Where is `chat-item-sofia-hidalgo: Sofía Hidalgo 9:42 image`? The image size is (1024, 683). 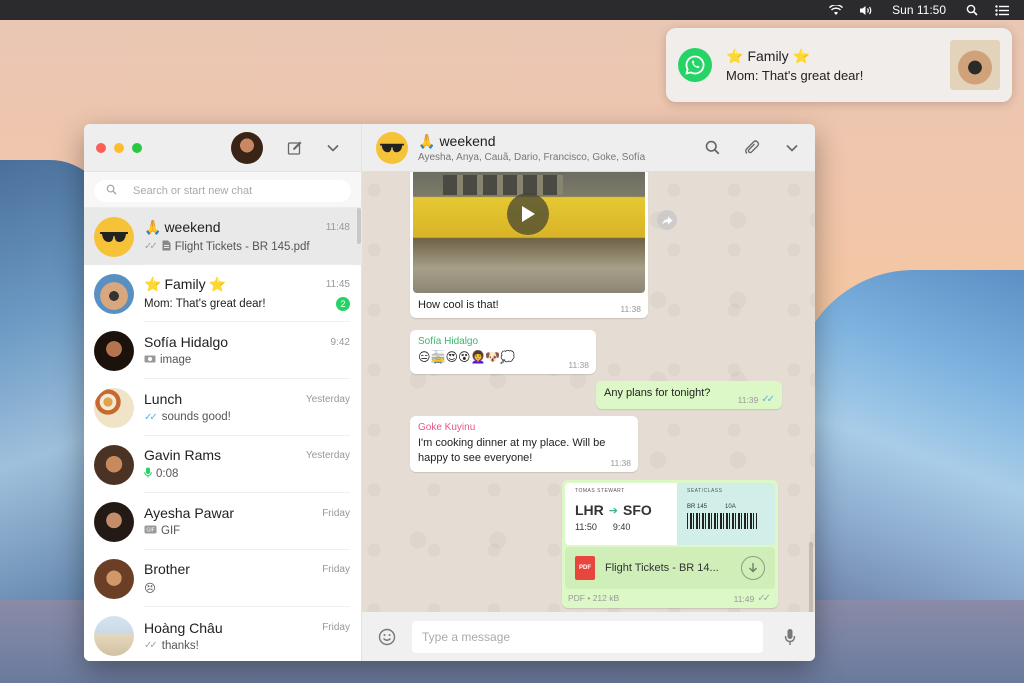 chat-item-sofia-hidalgo: Sofía Hidalgo 9:42 image is located at coordinates (223, 350).